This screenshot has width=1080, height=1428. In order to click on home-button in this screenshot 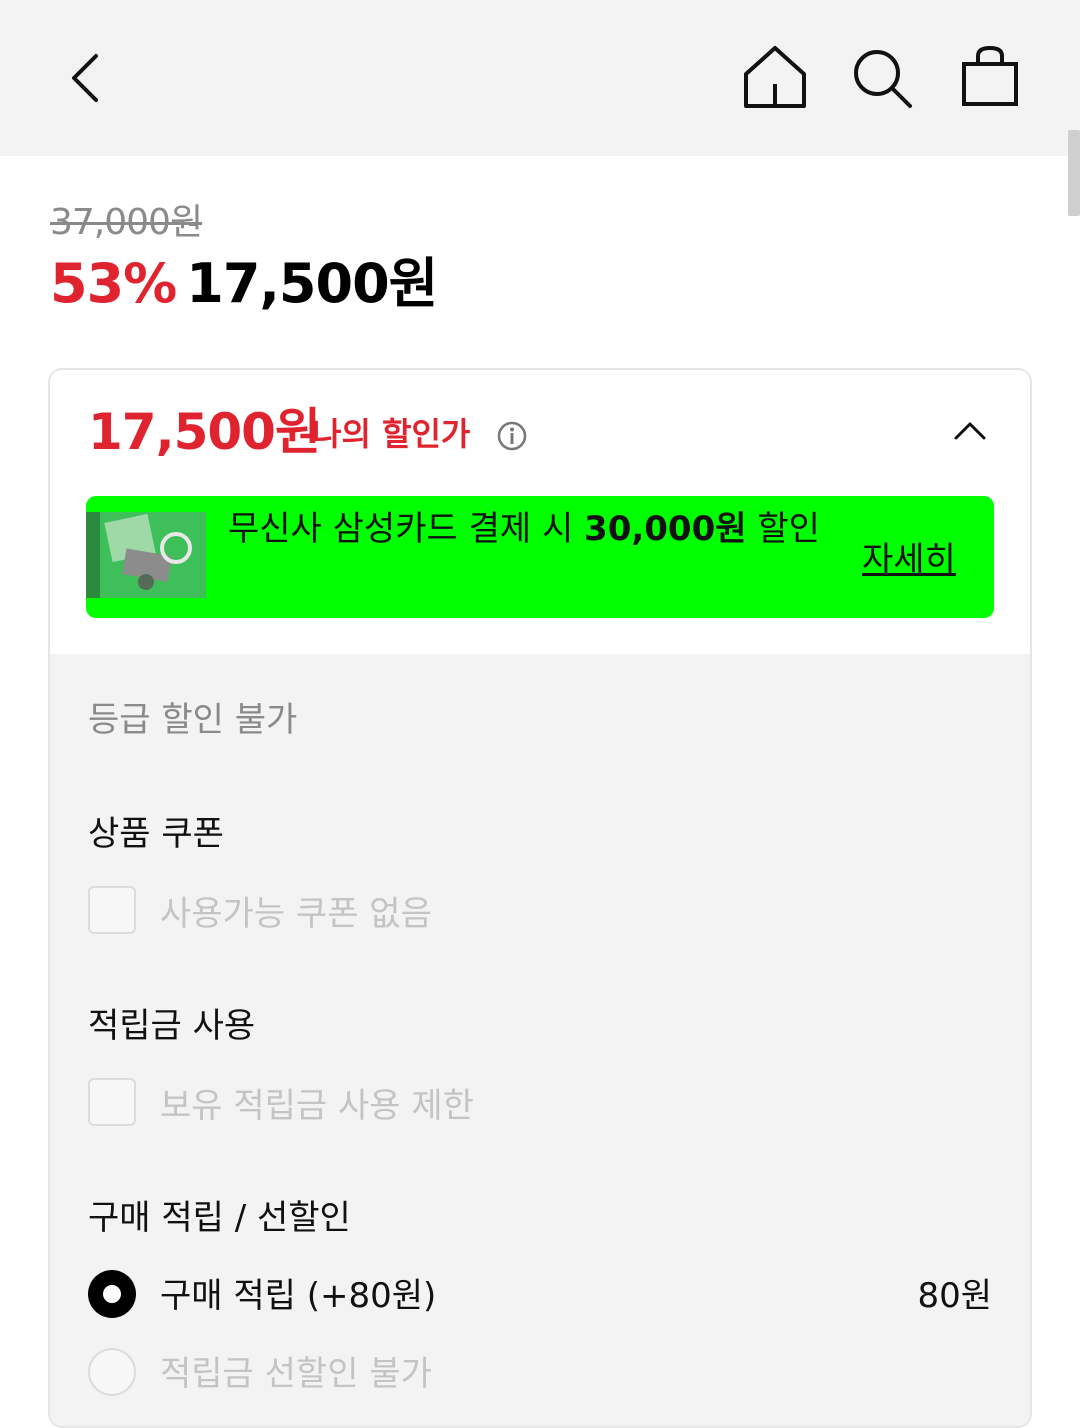, I will do `click(775, 78)`.